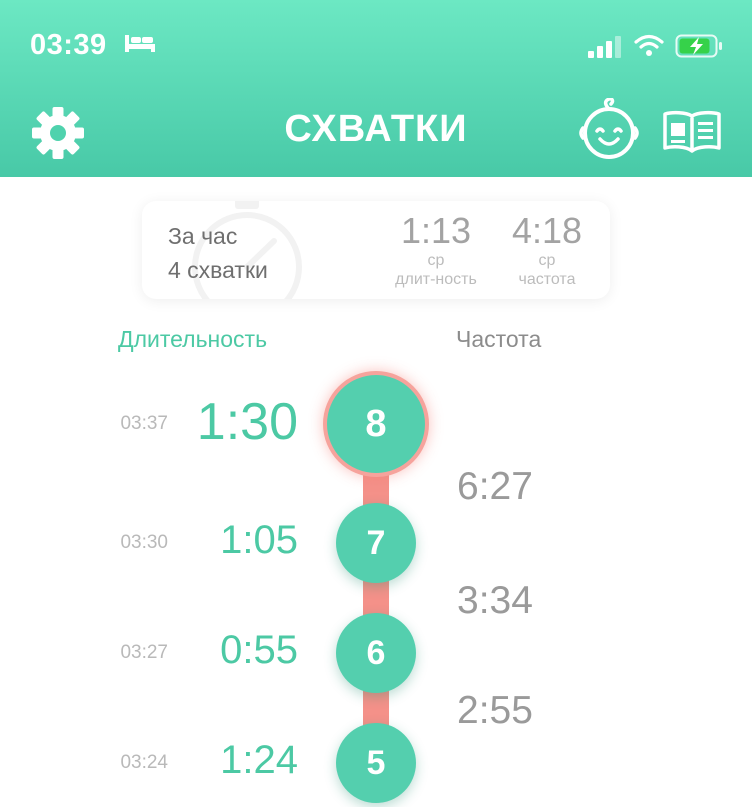  Describe the element at coordinates (376, 424) in the screenshot. I see `contraction-node: 8` at that location.